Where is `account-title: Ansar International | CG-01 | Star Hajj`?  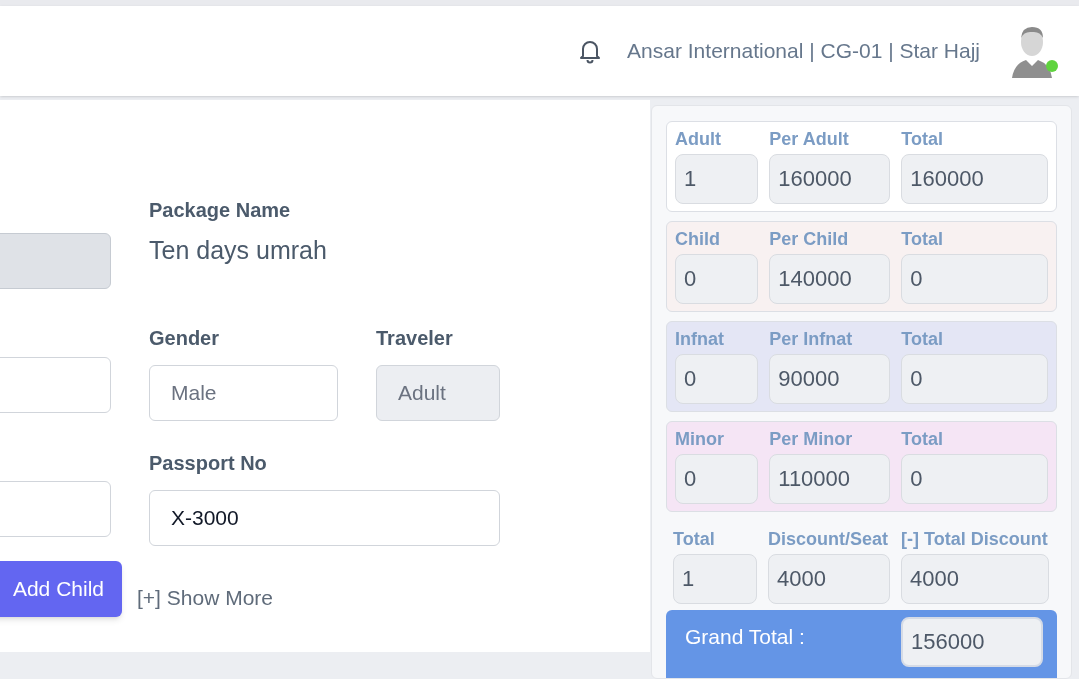 account-title: Ansar International | CG-01 | Star Hajj is located at coordinates (803, 51).